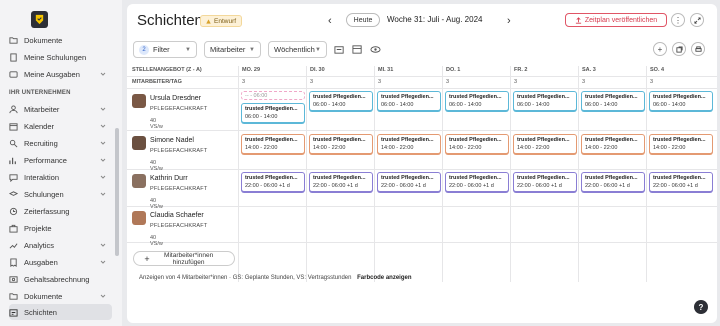 The width and height of the screenshot is (720, 326). What do you see at coordinates (60, 245) in the screenshot?
I see `sidebar-item-analytics: Analytics` at bounding box center [60, 245].